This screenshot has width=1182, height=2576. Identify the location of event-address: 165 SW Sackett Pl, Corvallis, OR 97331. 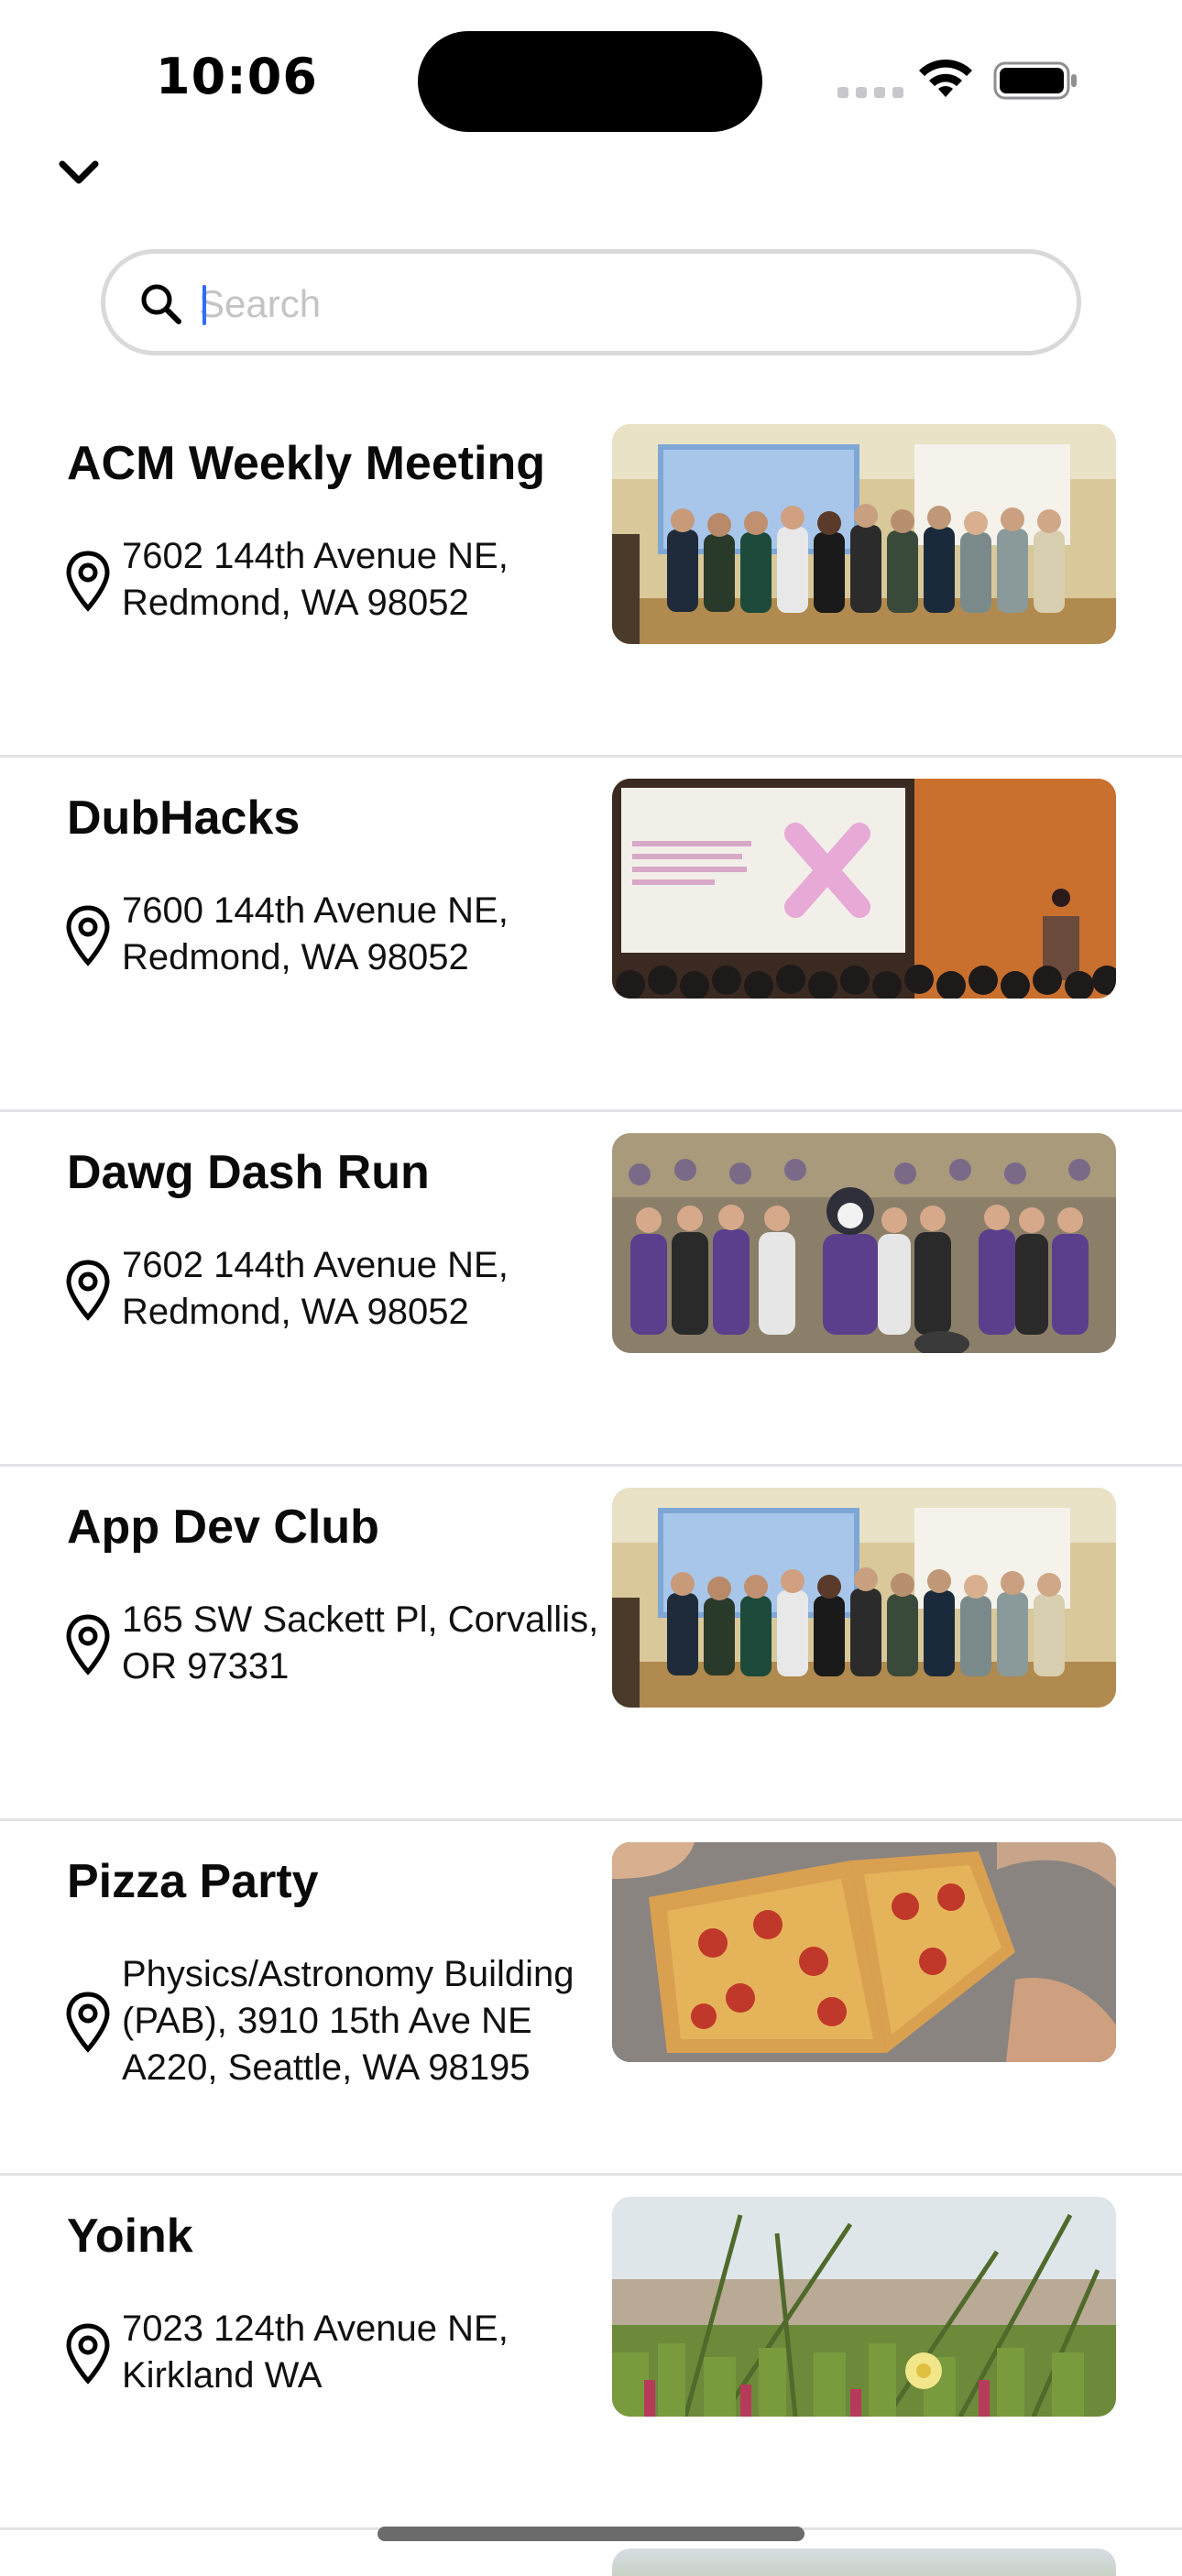
(360, 1643).